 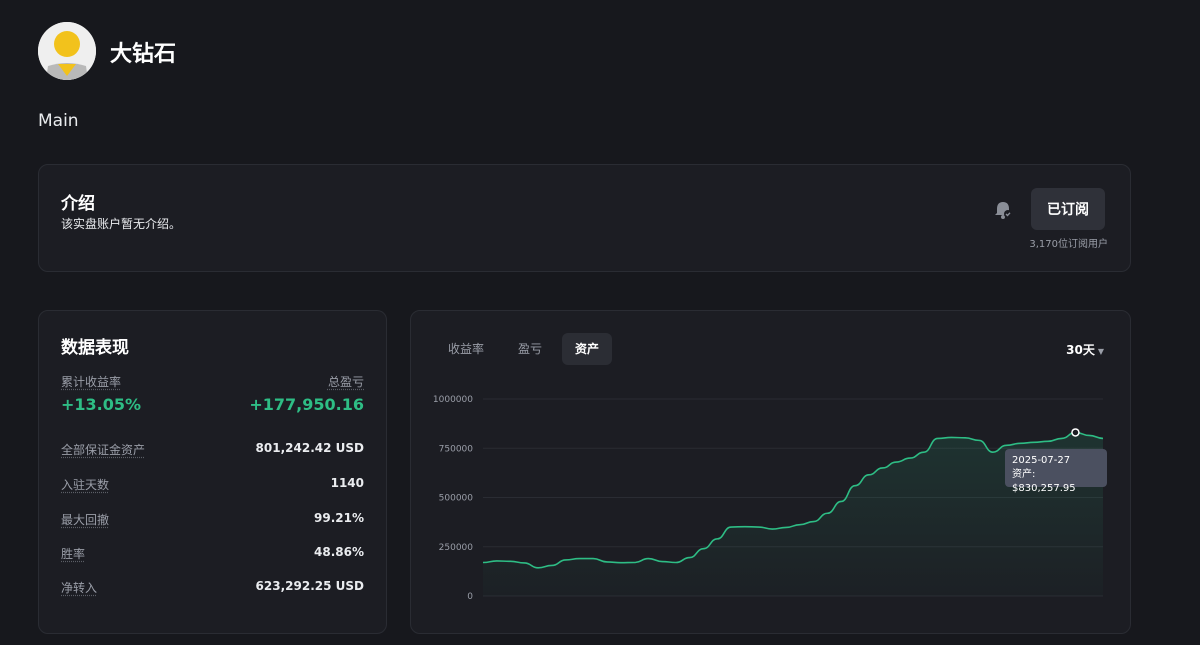 What do you see at coordinates (1100, 351) in the screenshot?
I see `caret-down-icon: ▼` at bounding box center [1100, 351].